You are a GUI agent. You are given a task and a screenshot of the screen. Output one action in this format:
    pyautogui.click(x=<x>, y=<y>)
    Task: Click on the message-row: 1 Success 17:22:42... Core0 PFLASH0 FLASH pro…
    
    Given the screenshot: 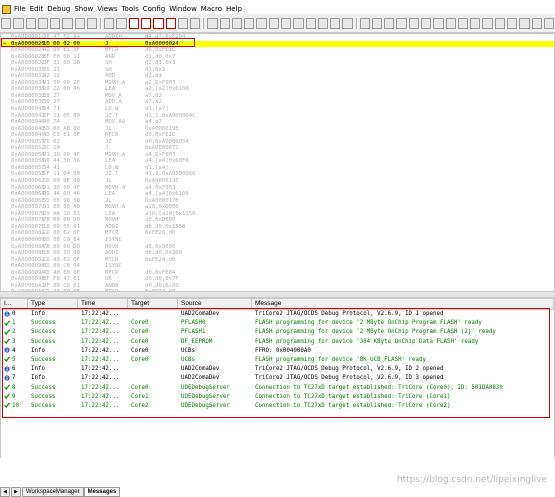 What is the action you would take?
    pyautogui.click(x=277, y=323)
    